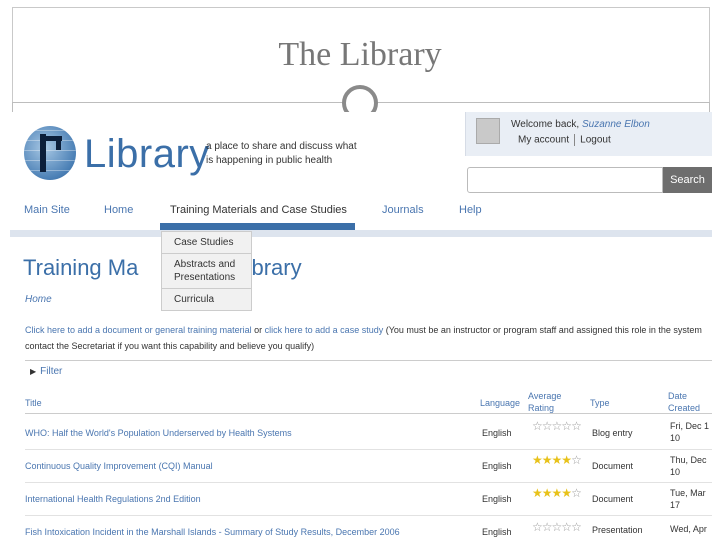 Image resolution: width=720 pixels, height=540 pixels. I want to click on slide-divider-left, so click(12, 107).